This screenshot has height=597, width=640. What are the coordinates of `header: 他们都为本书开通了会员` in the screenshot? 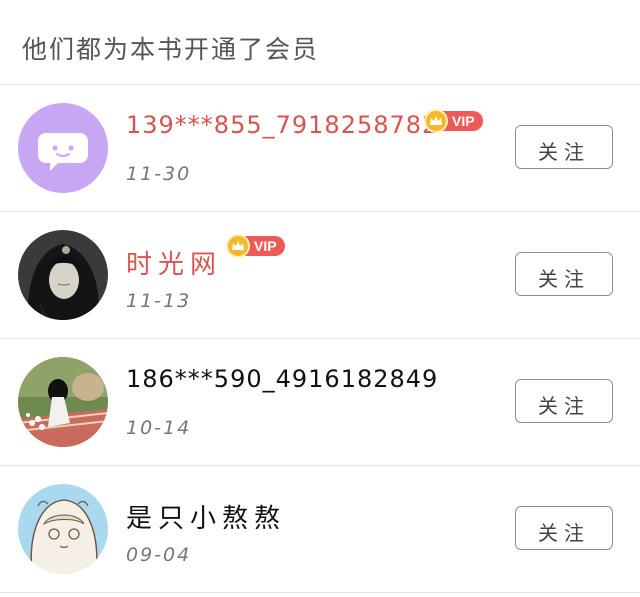 It's located at (320, 42).